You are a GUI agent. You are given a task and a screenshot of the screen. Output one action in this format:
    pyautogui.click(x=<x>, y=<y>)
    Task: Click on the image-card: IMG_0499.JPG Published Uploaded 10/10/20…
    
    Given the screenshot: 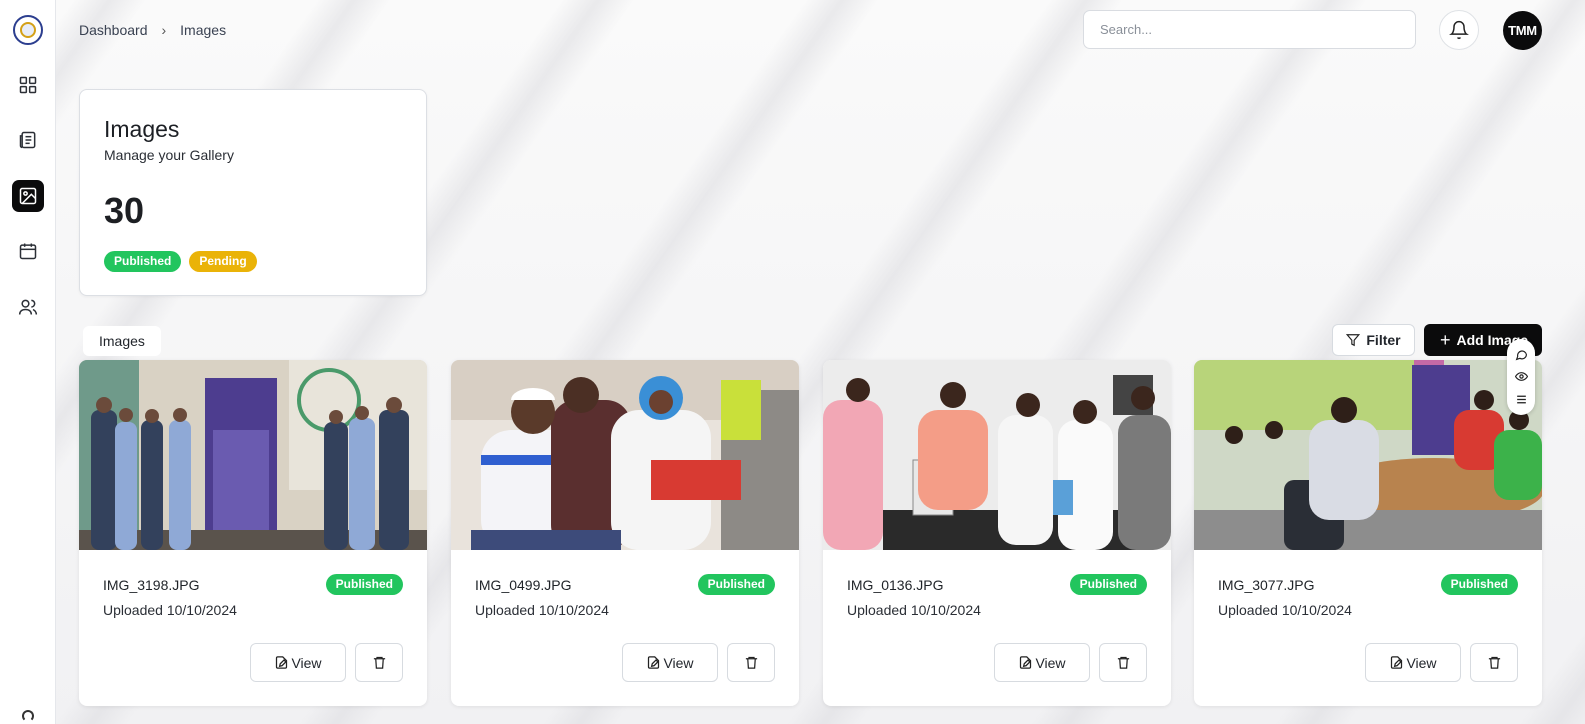 What is the action you would take?
    pyautogui.click(x=625, y=533)
    